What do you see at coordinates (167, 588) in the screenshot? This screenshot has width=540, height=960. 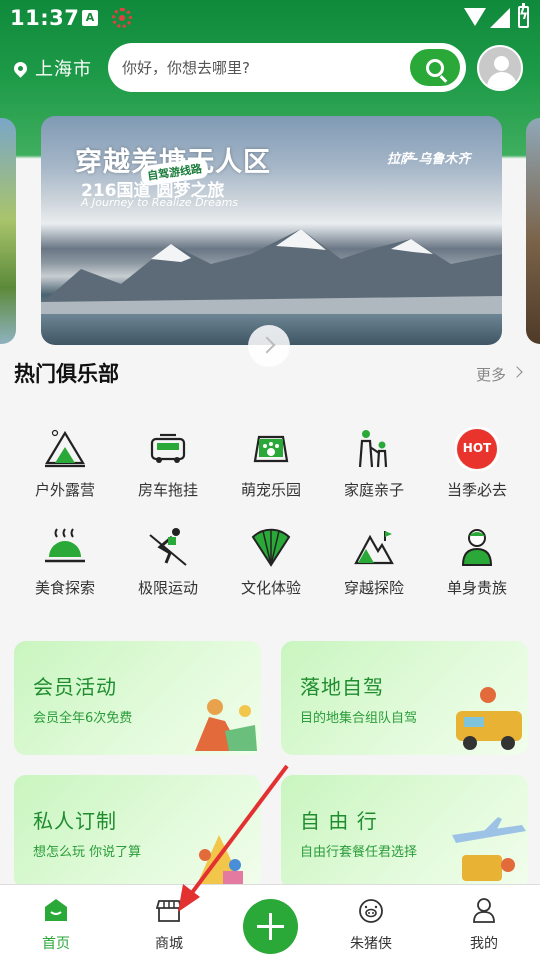 I see `club-label: 极限运动` at bounding box center [167, 588].